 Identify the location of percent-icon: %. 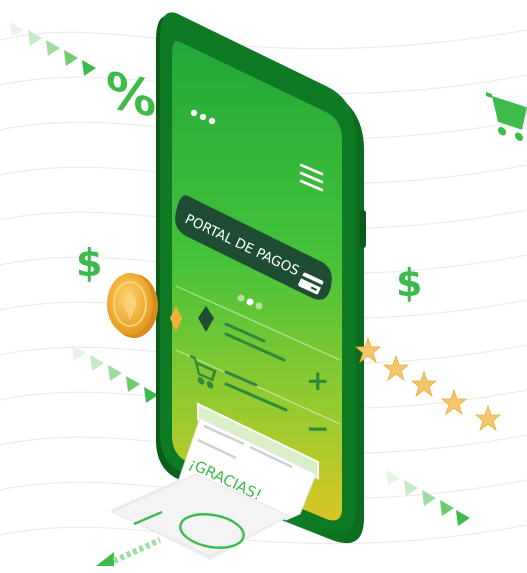
(131, 94).